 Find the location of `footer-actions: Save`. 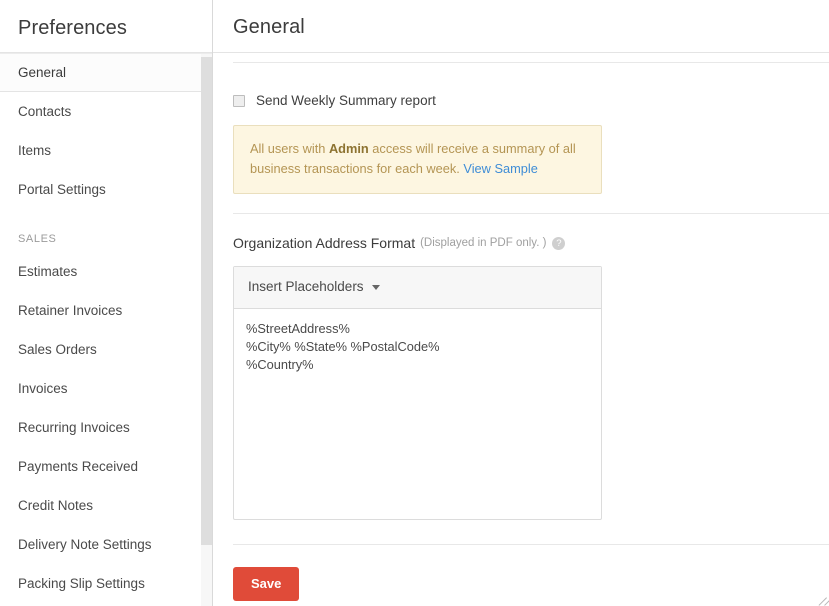

footer-actions: Save is located at coordinates (531, 573).